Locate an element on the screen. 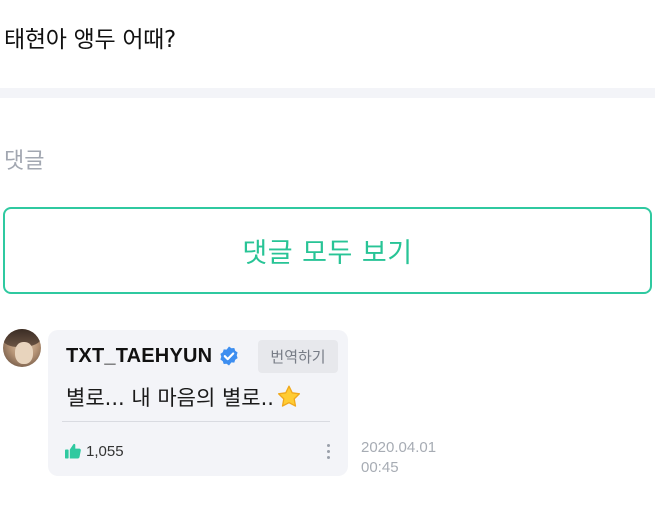 The width and height of the screenshot is (655, 505). like-button: 1,055 is located at coordinates (94, 451).